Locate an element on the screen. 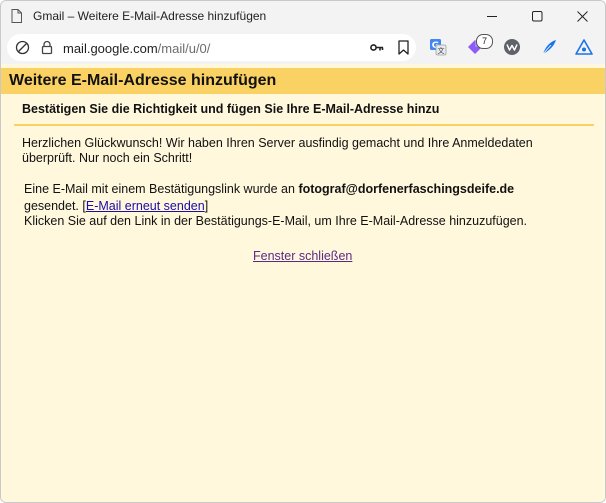  site-info-icon is located at coordinates (22, 47).